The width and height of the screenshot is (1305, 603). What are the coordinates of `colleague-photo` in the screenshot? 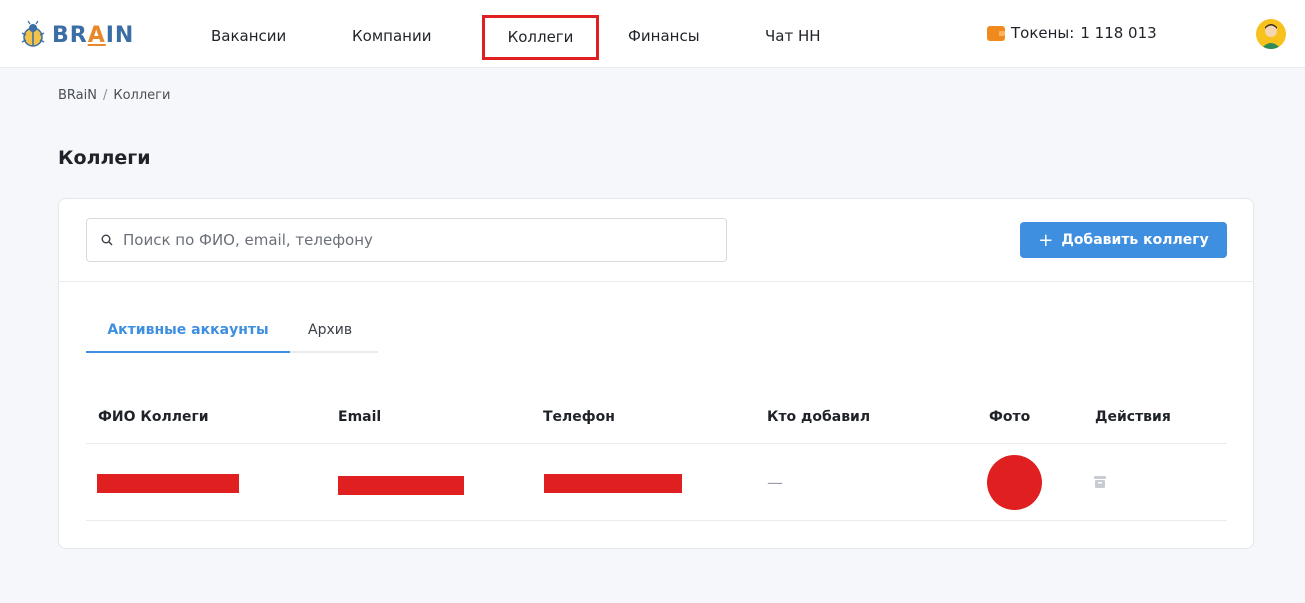 It's located at (1014, 482).